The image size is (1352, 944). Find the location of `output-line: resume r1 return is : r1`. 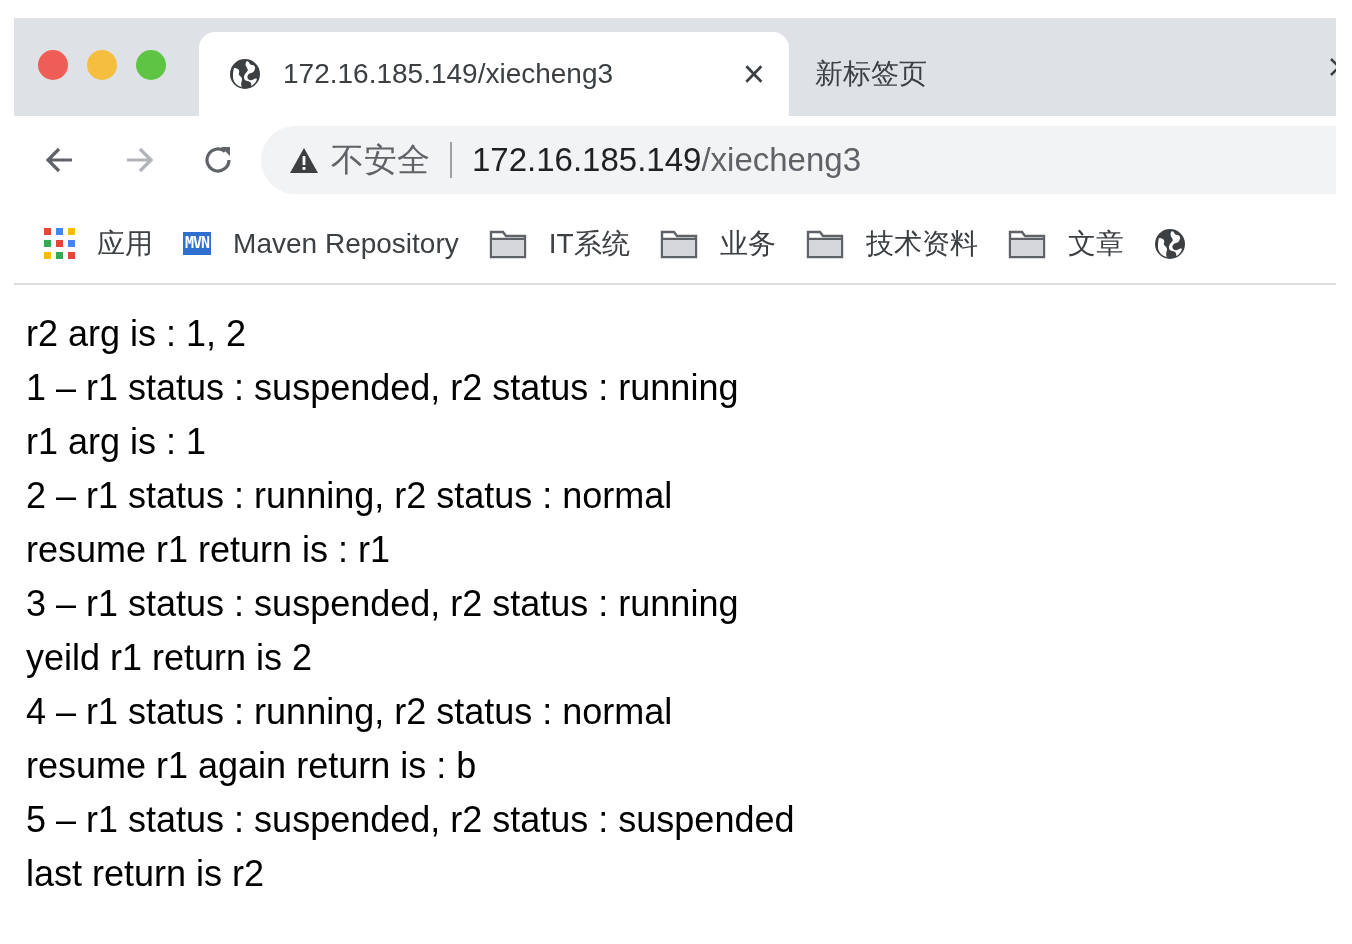

output-line: resume r1 return is : r1 is located at coordinates (209, 550).